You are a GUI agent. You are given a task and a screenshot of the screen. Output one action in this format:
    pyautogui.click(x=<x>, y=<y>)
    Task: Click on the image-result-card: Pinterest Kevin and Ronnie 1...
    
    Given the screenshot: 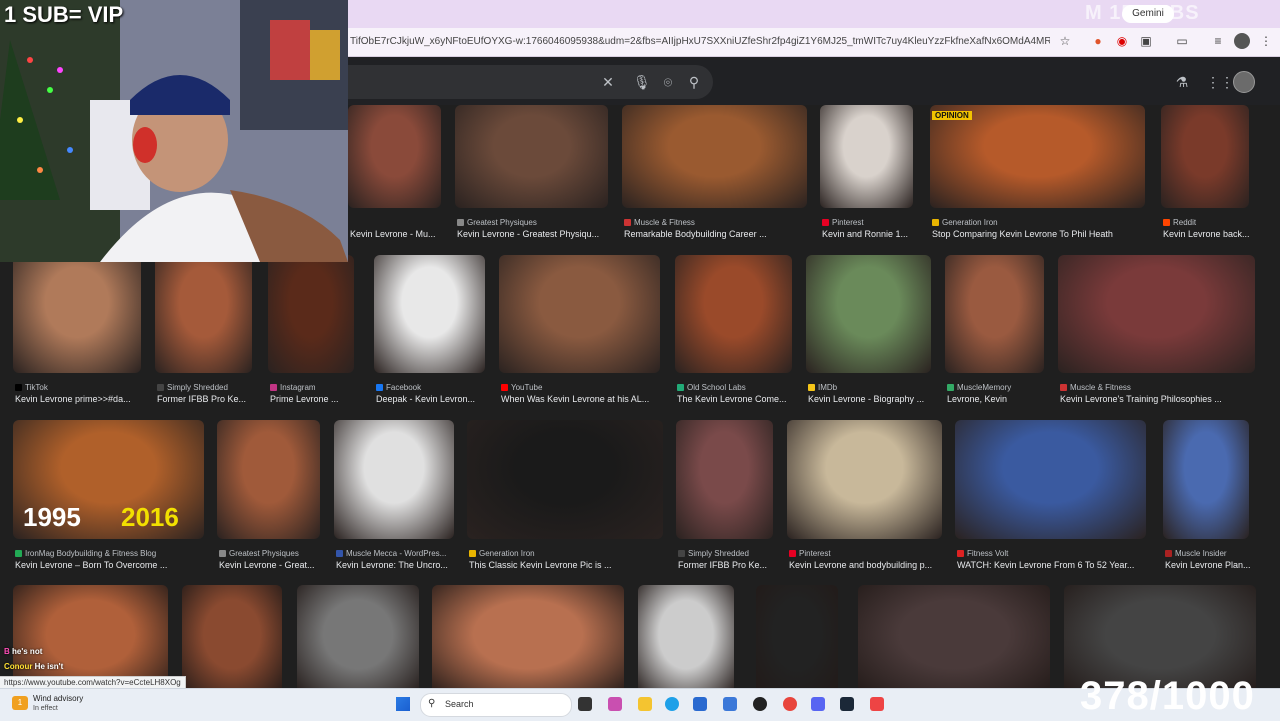 What is the action you would take?
    pyautogui.click(x=866, y=172)
    